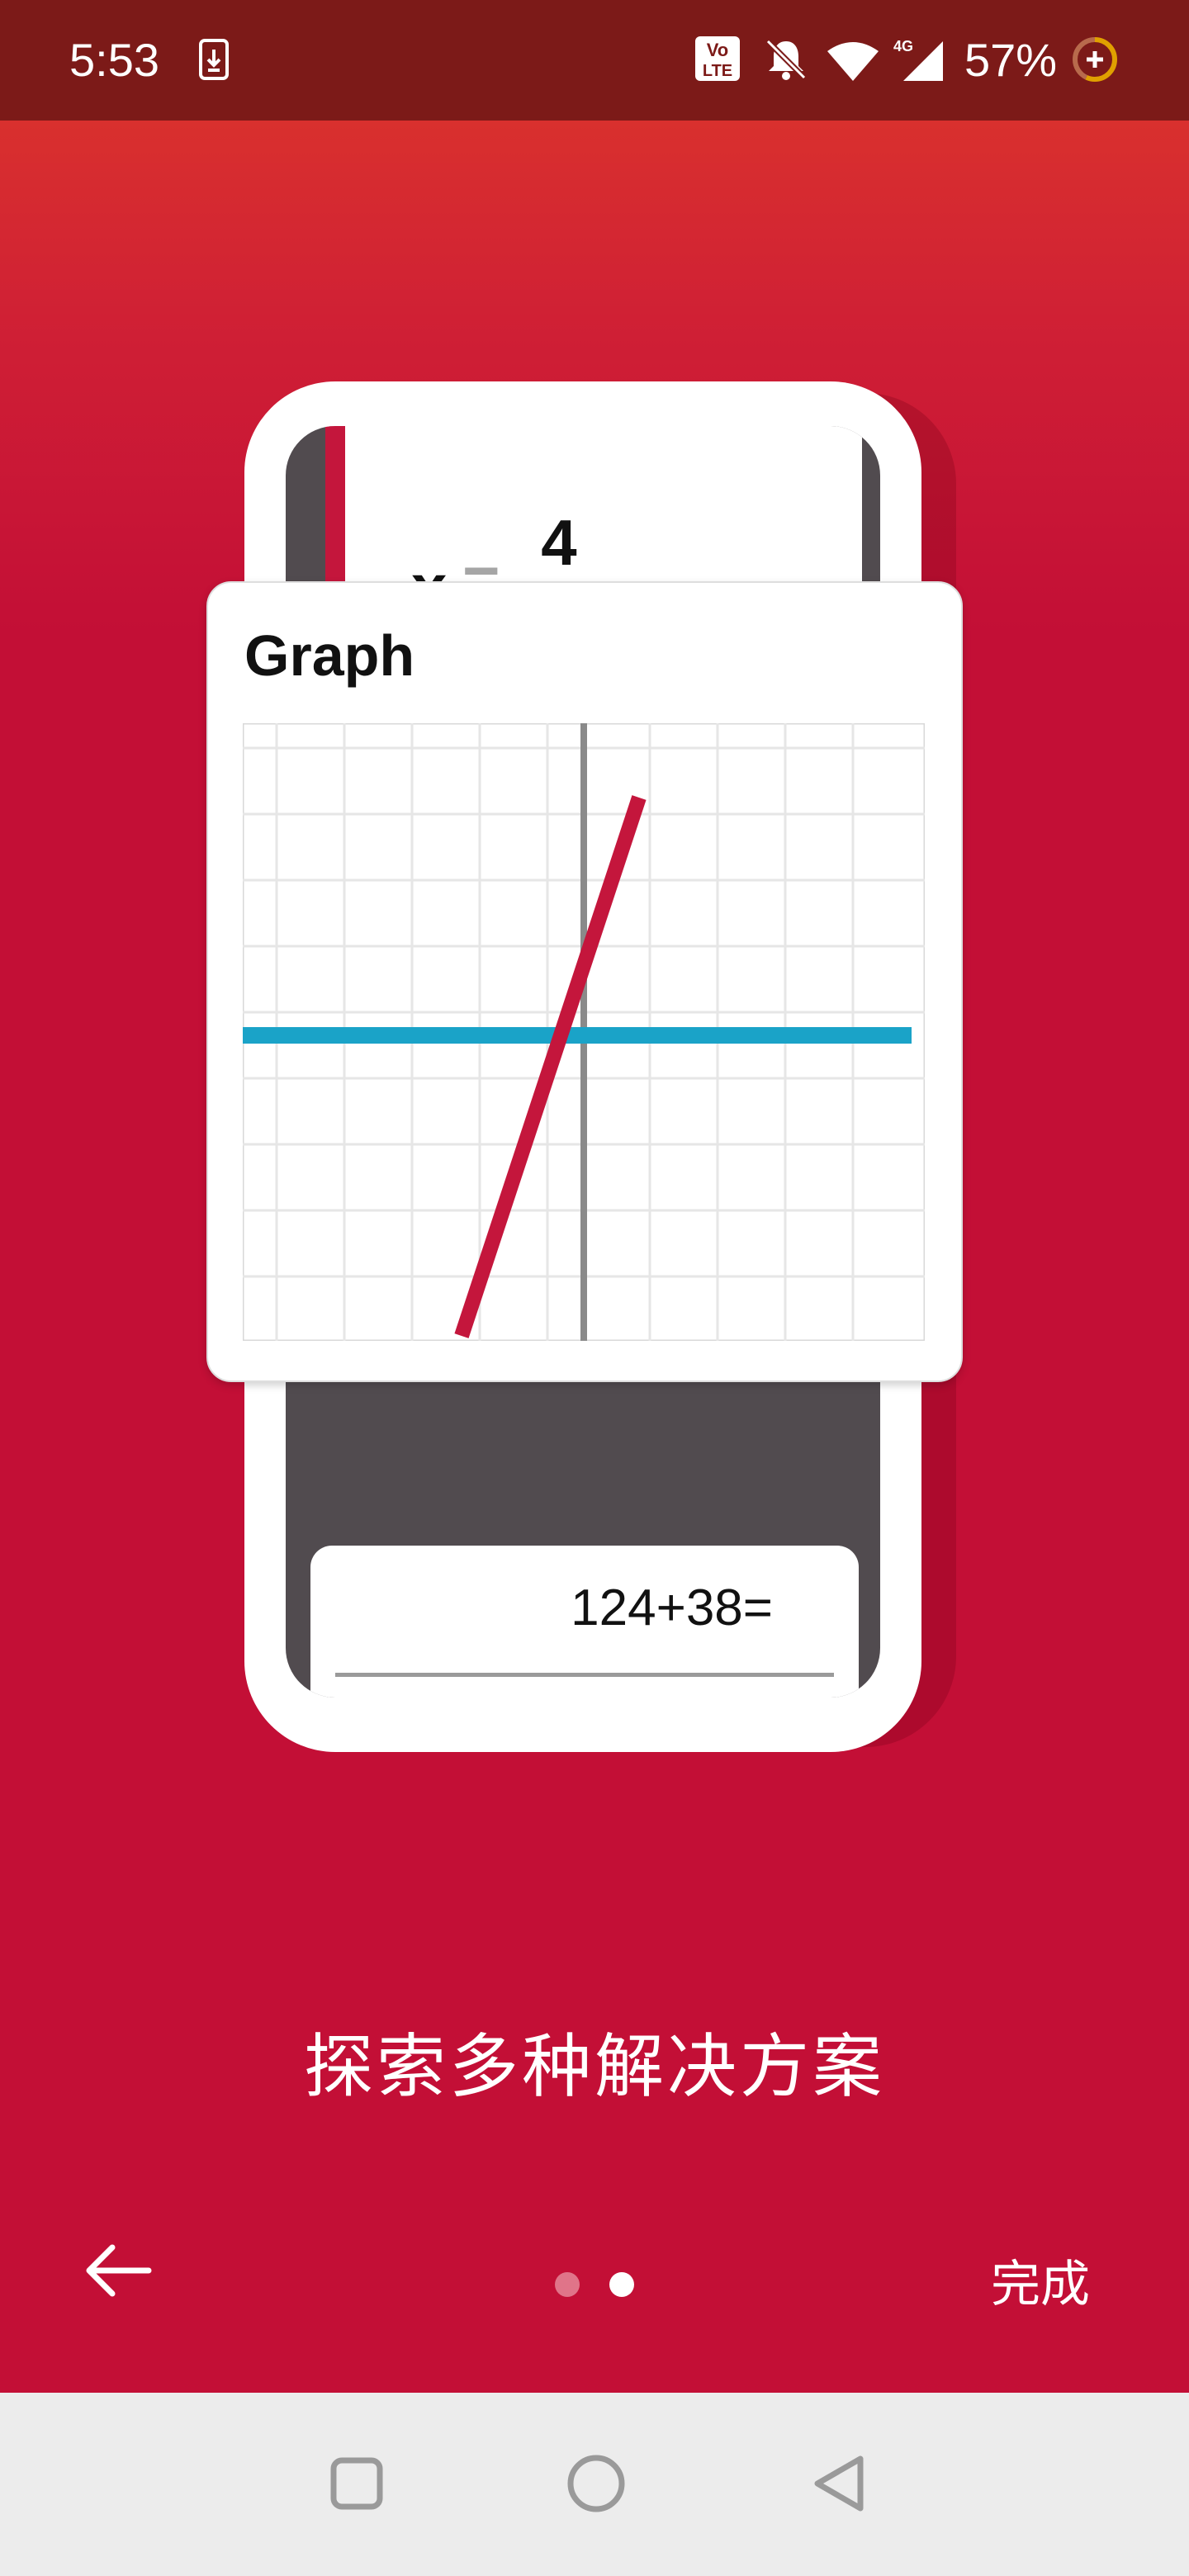 The width and height of the screenshot is (1189, 2576). What do you see at coordinates (594, 60) in the screenshot?
I see `status-bar: 5:53 Vo LTE 4G 57%` at bounding box center [594, 60].